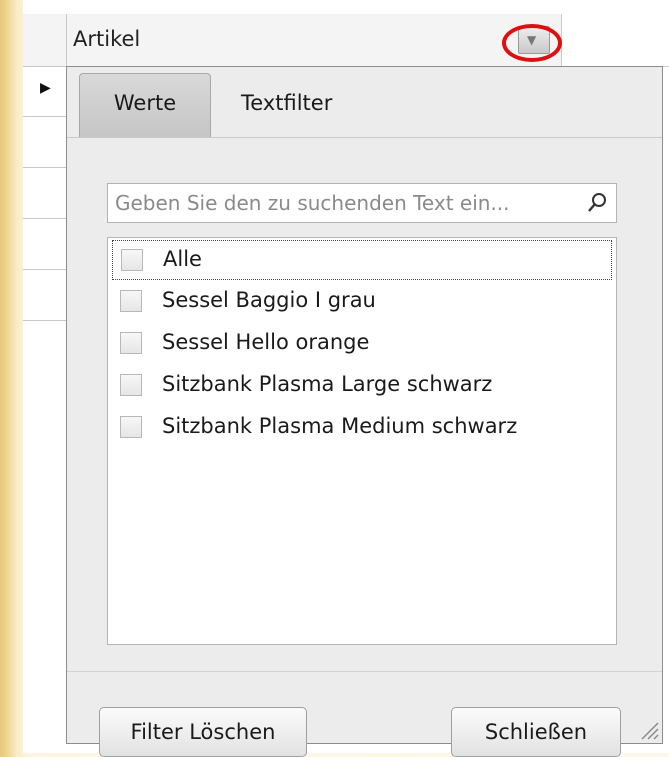 The height and width of the screenshot is (757, 669). Describe the element at coordinates (327, 384) in the screenshot. I see `list-item-label: Sitzbank Plasma Large schwarz` at that location.